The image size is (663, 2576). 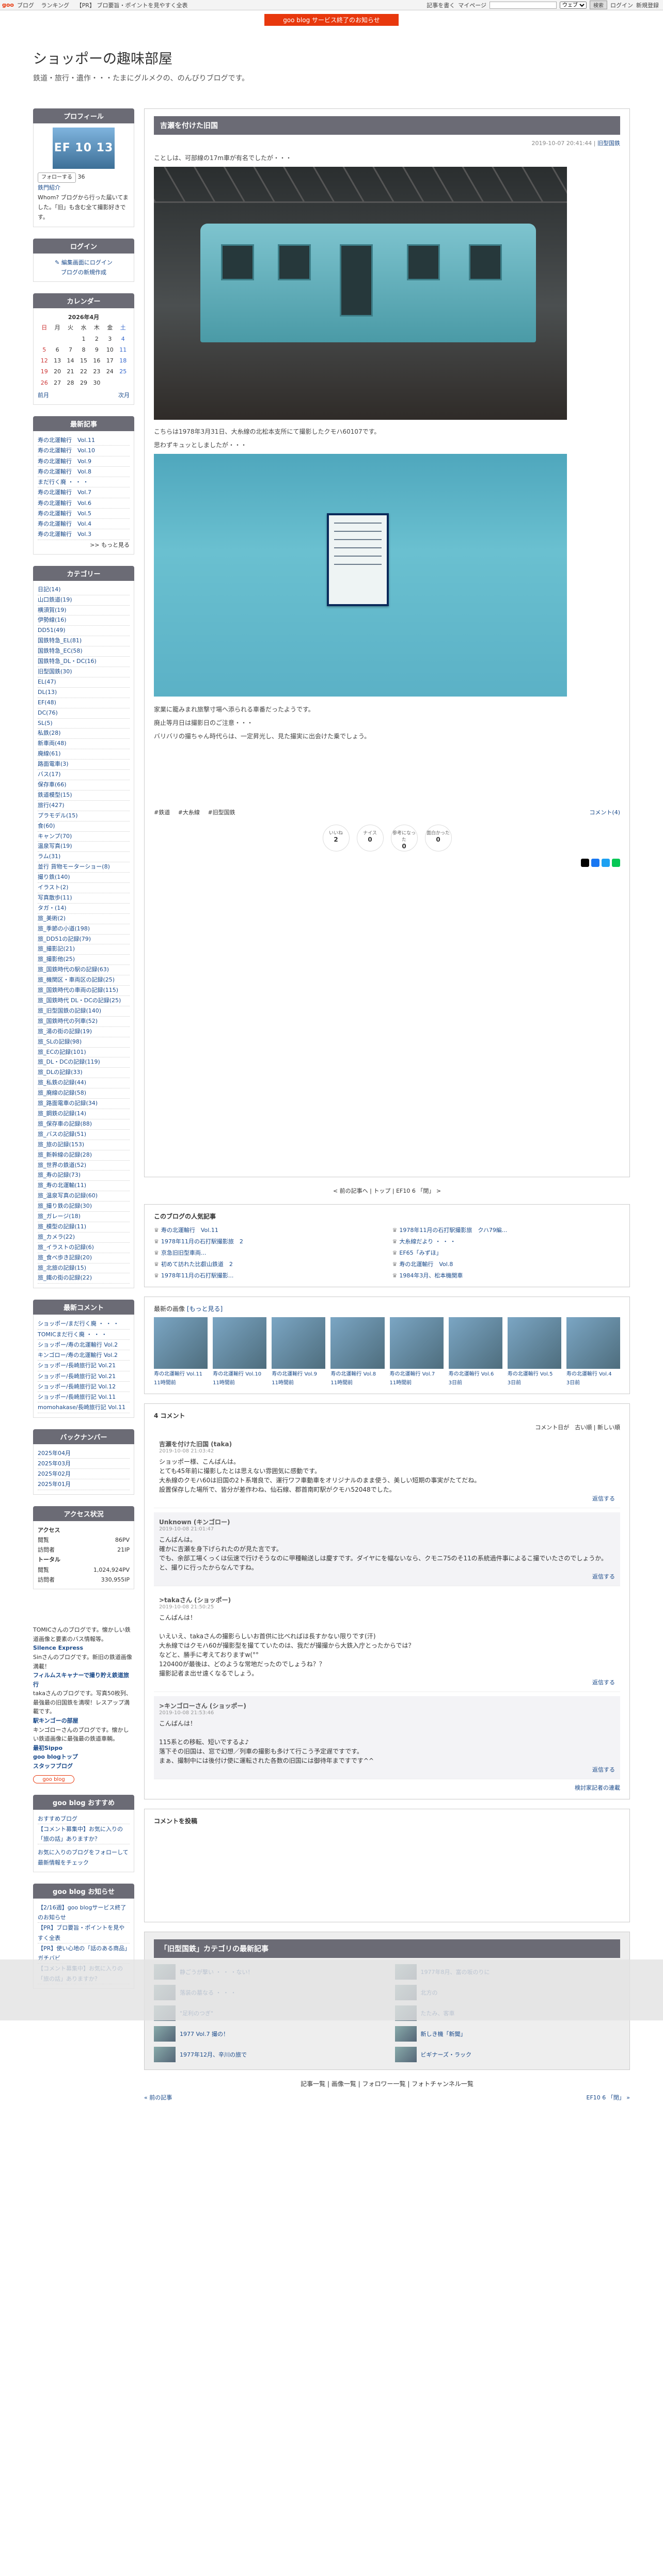 What do you see at coordinates (181, 1351) in the screenshot?
I see `recent-photo-item: 寿の北運輸行 Vol.11 11時間前` at bounding box center [181, 1351].